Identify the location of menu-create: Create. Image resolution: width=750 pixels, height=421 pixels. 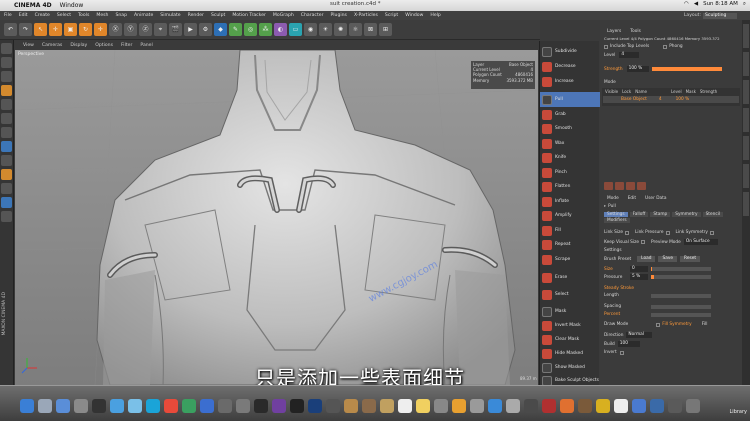
(42, 15).